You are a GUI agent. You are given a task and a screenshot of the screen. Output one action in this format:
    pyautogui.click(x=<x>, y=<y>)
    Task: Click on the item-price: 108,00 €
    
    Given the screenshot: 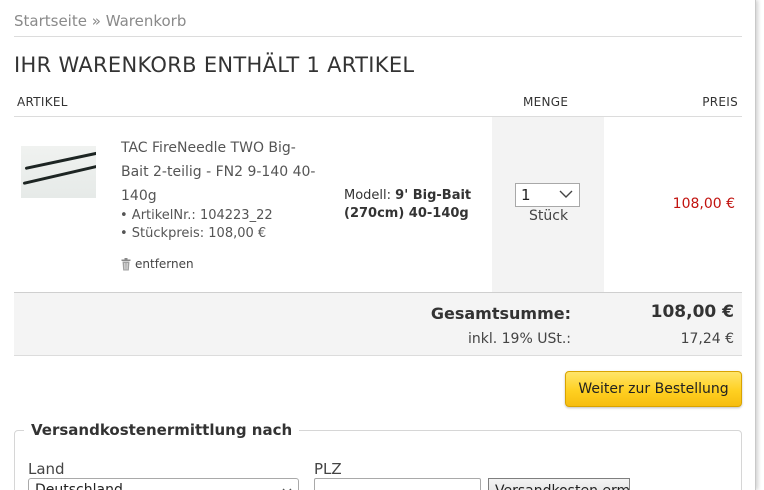 What is the action you would take?
    pyautogui.click(x=703, y=204)
    